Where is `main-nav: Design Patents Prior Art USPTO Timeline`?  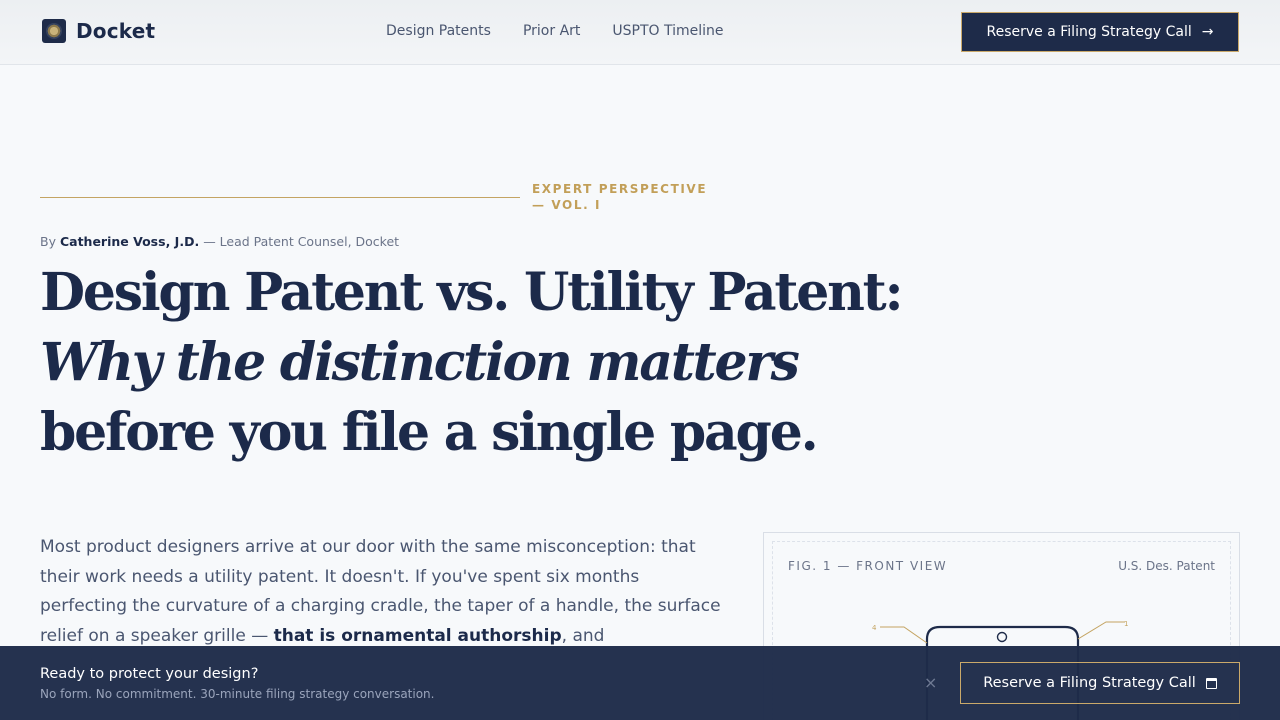
main-nav: Design Patents Prior Art USPTO Timeline is located at coordinates (571, 31).